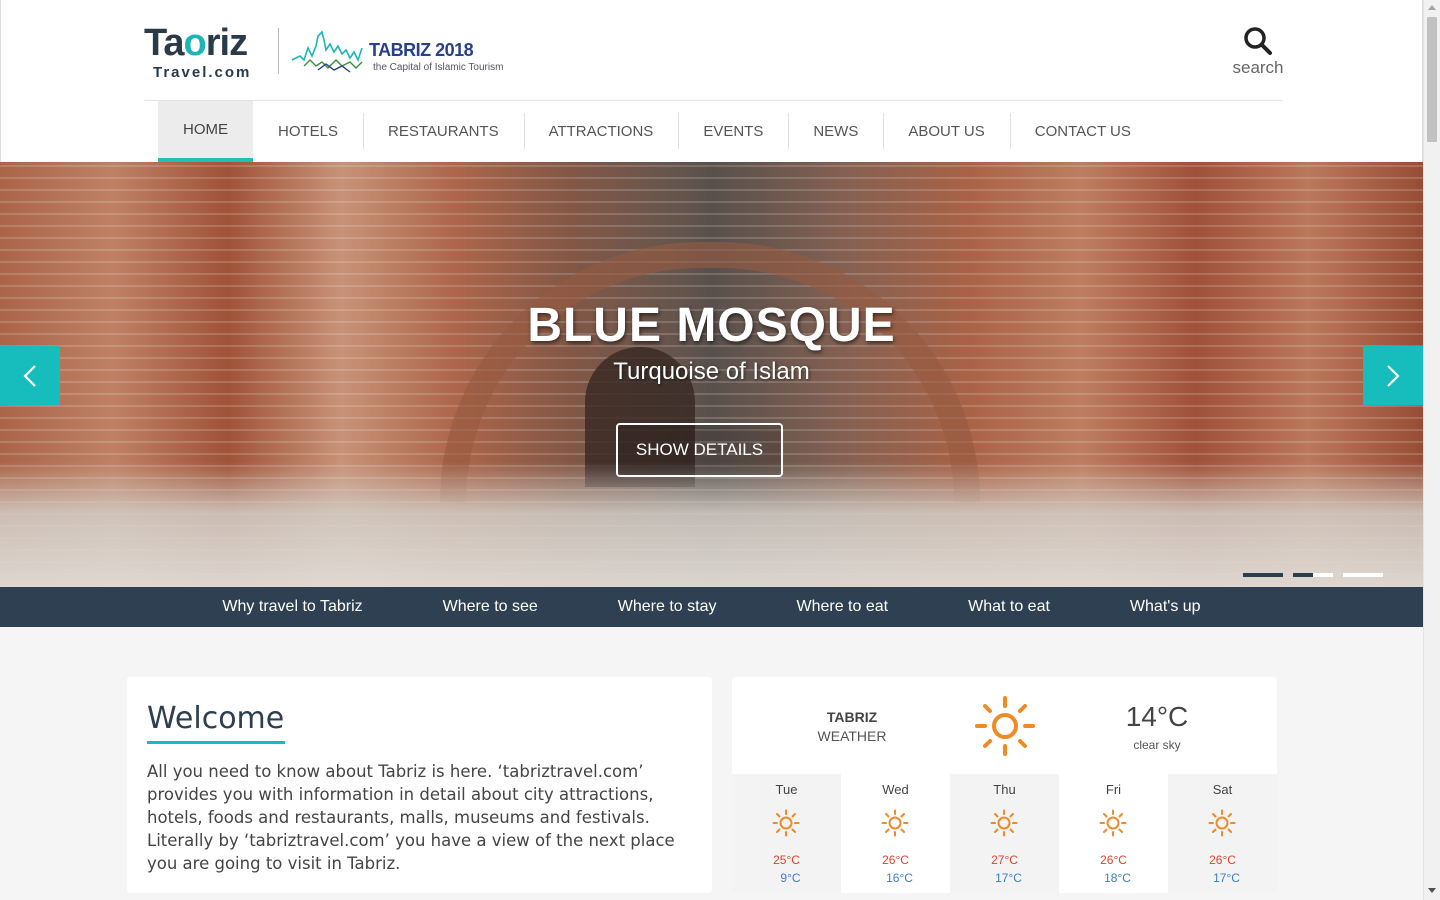 This screenshot has height=900, width=1440. What do you see at coordinates (667, 607) in the screenshot?
I see `topic-where-to-stay: Where to stay` at bounding box center [667, 607].